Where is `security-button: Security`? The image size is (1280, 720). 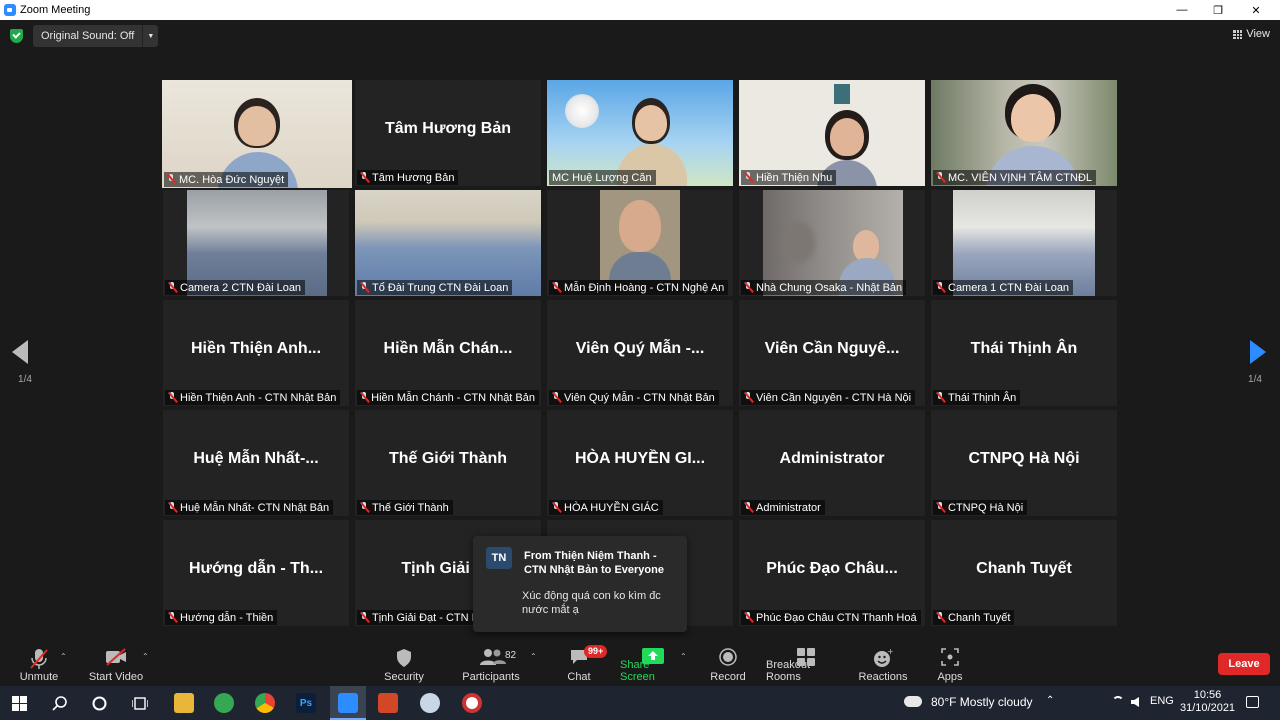
security-button: Security is located at coordinates (404, 663).